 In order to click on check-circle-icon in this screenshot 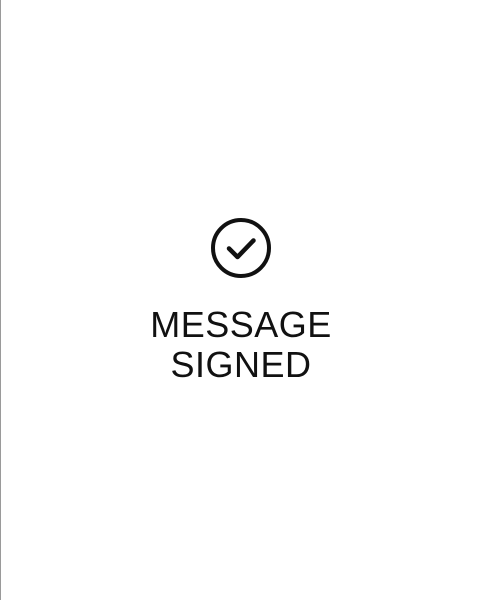, I will do `click(241, 248)`.